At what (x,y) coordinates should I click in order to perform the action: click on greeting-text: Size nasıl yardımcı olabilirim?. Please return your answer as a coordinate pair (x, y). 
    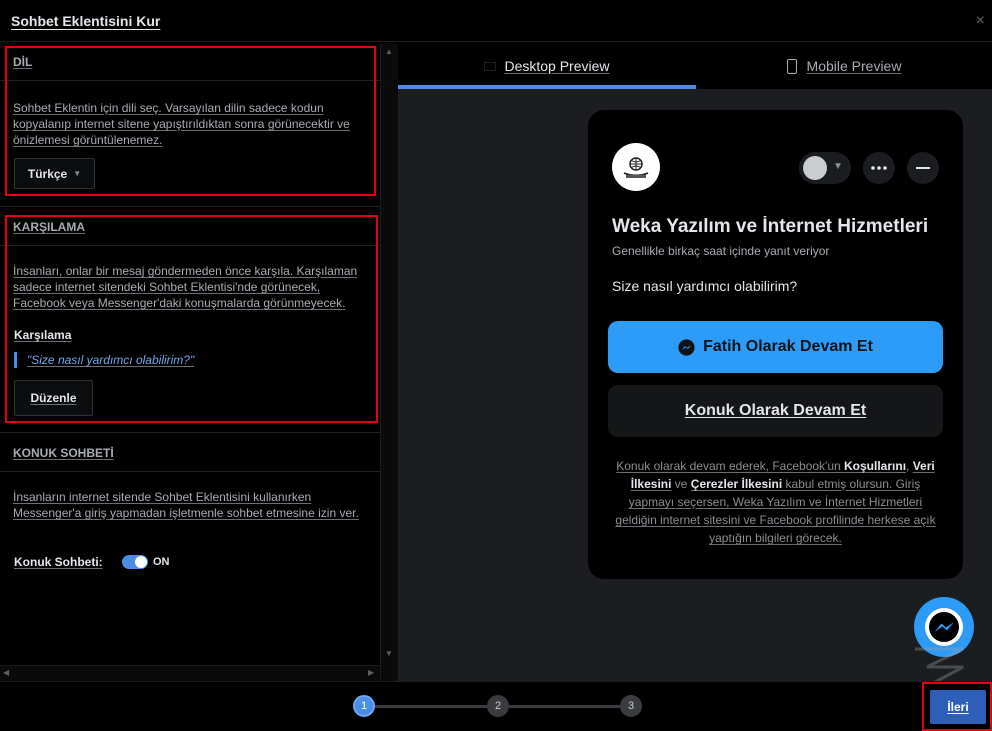
    Looking at the image, I should click on (705, 286).